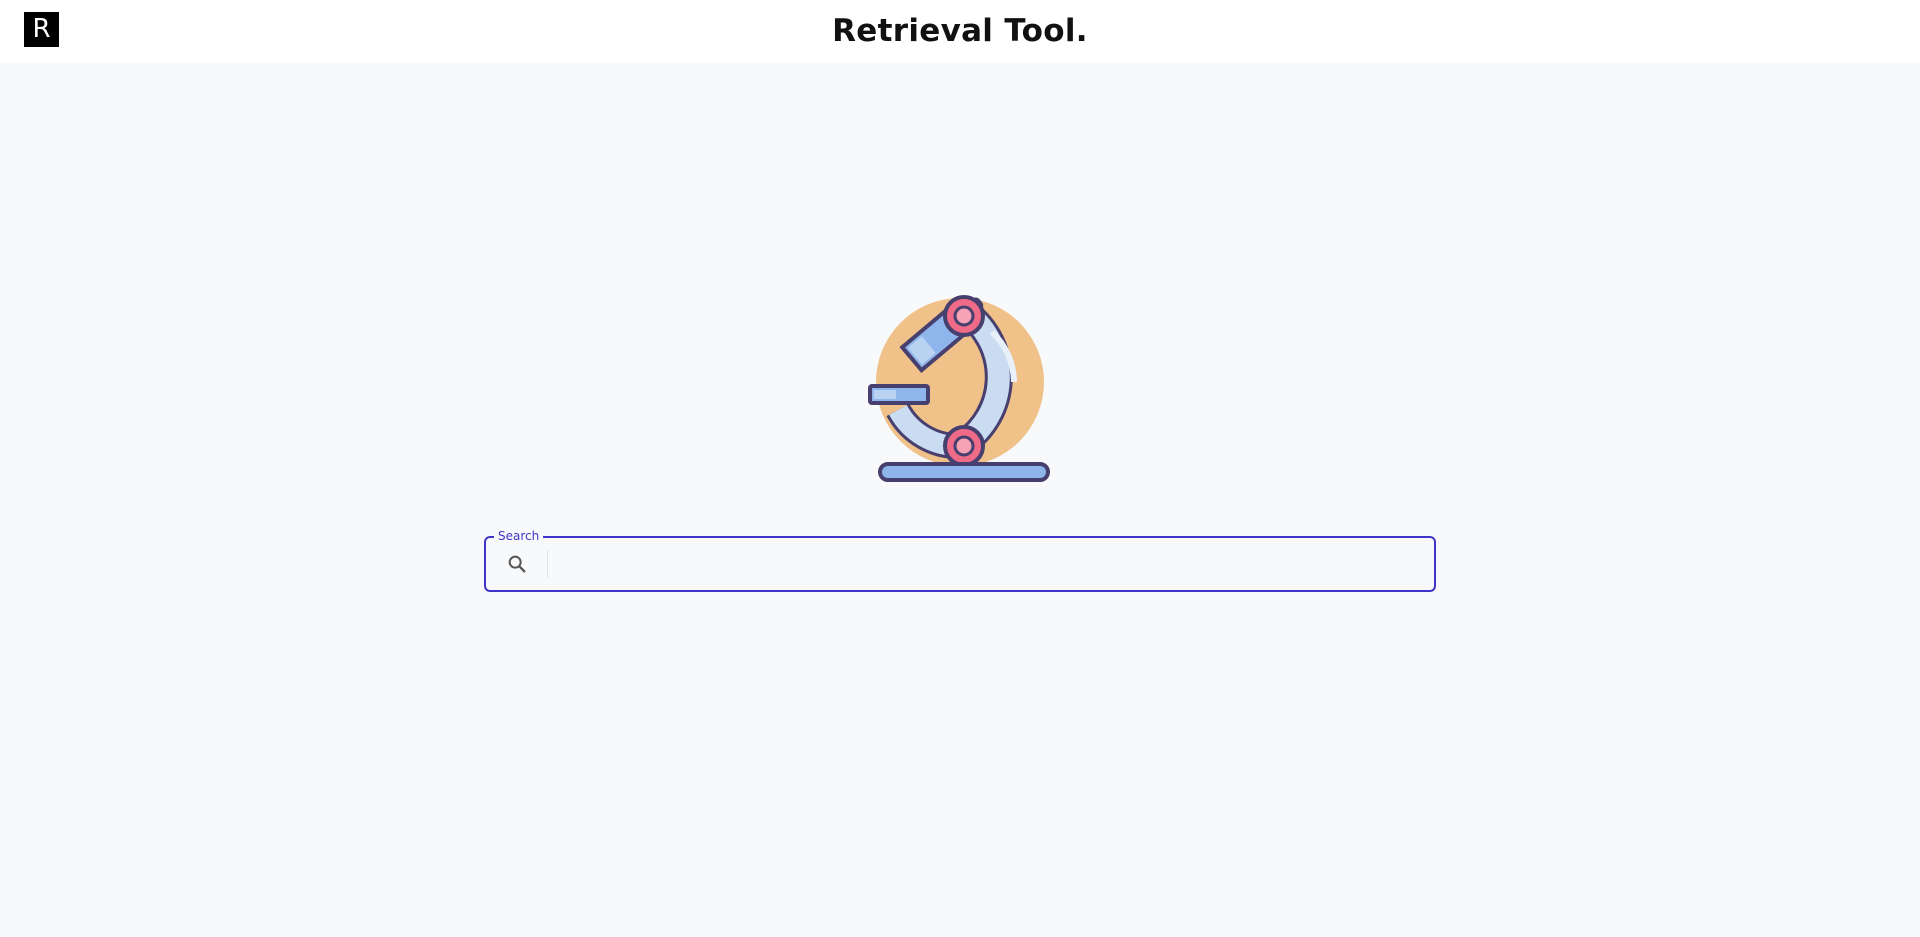 Image resolution: width=1920 pixels, height=937 pixels. What do you see at coordinates (547, 564) in the screenshot?
I see `search-divider` at bounding box center [547, 564].